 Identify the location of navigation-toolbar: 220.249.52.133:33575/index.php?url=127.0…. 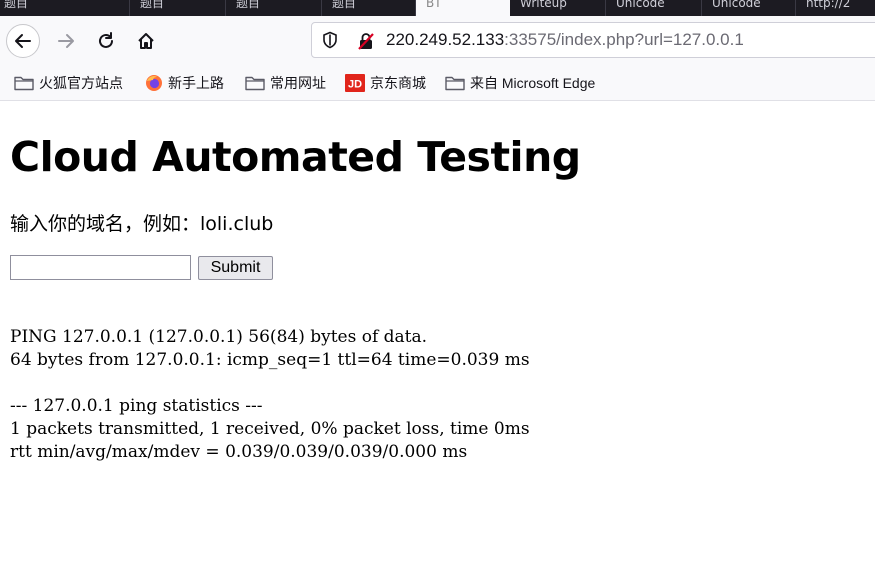
(437, 41).